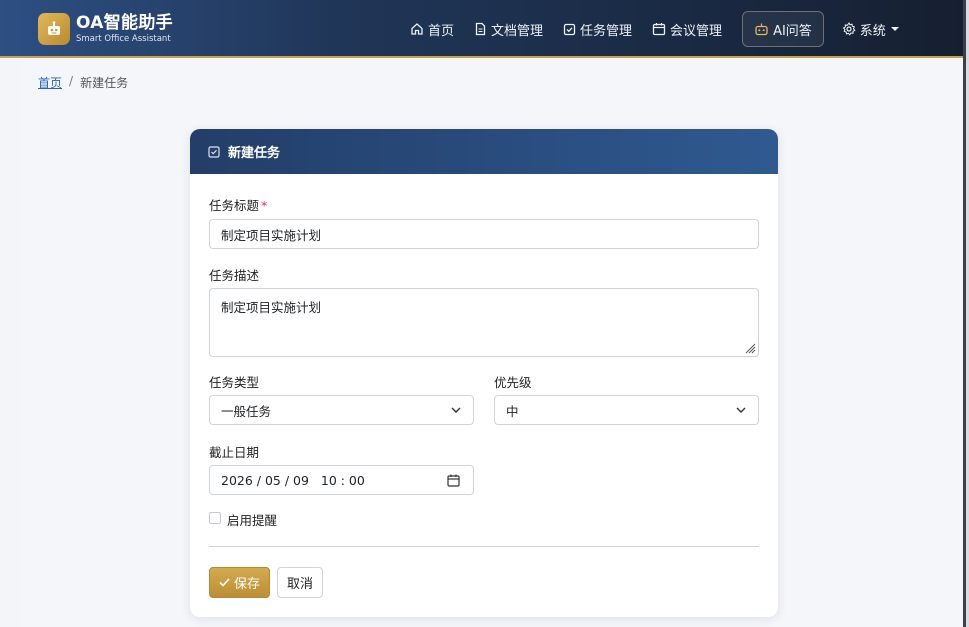 This screenshot has width=969, height=627. What do you see at coordinates (123, 38) in the screenshot?
I see `brand-subtitle: Smart Office Assistant` at bounding box center [123, 38].